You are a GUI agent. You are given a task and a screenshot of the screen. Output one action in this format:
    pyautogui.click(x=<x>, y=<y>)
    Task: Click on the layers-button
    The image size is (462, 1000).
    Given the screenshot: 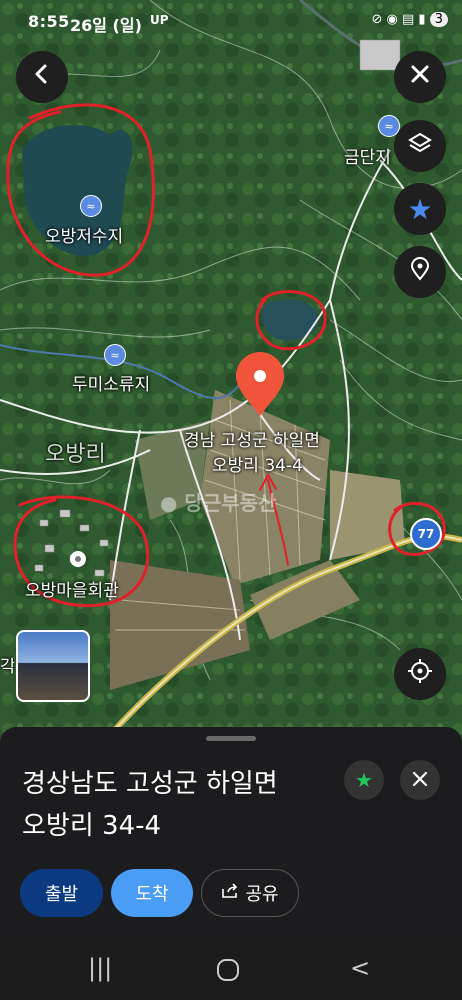 What is the action you would take?
    pyautogui.click(x=420, y=146)
    